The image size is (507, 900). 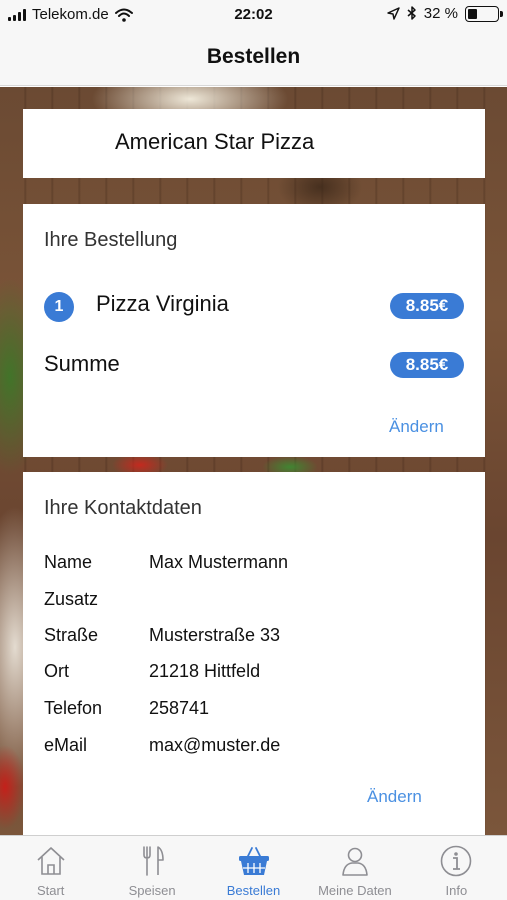 I want to click on contact-row-zusatz: Zusatz, so click(x=254, y=601).